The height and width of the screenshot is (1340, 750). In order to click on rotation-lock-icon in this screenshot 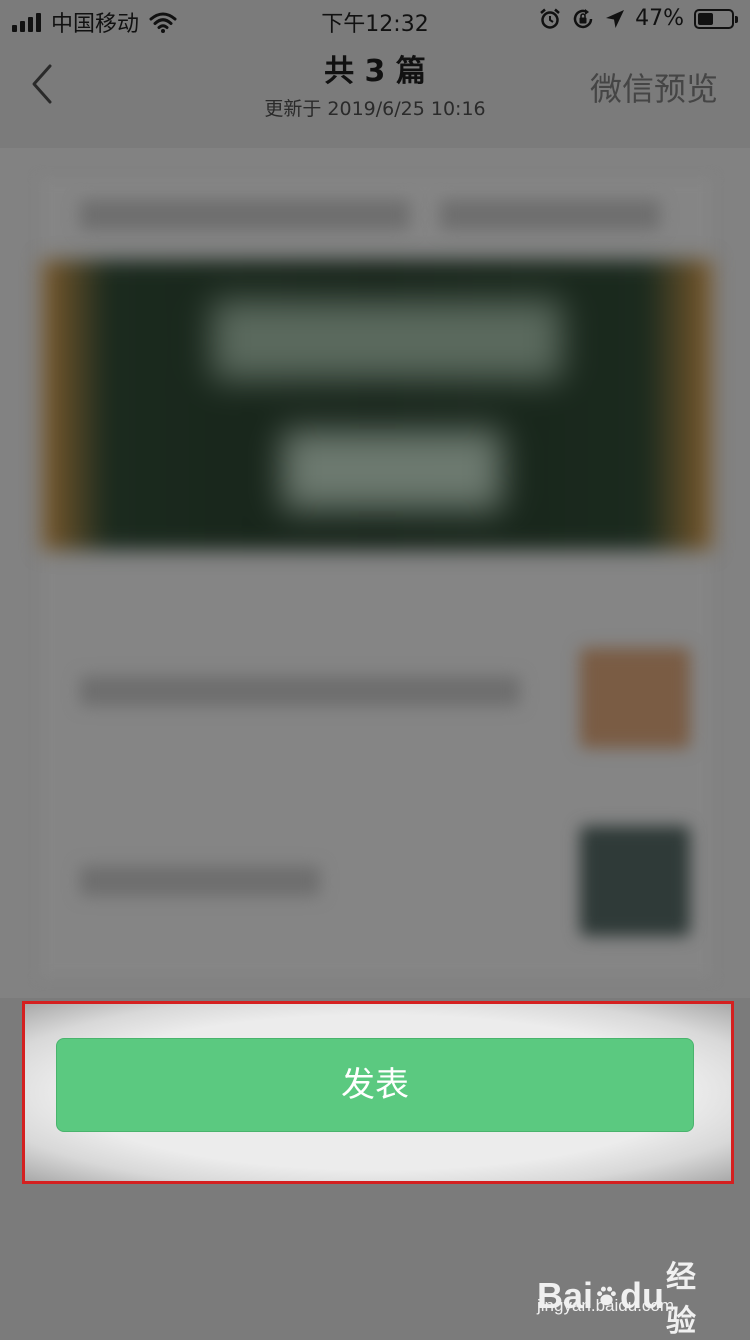, I will do `click(583, 18)`.